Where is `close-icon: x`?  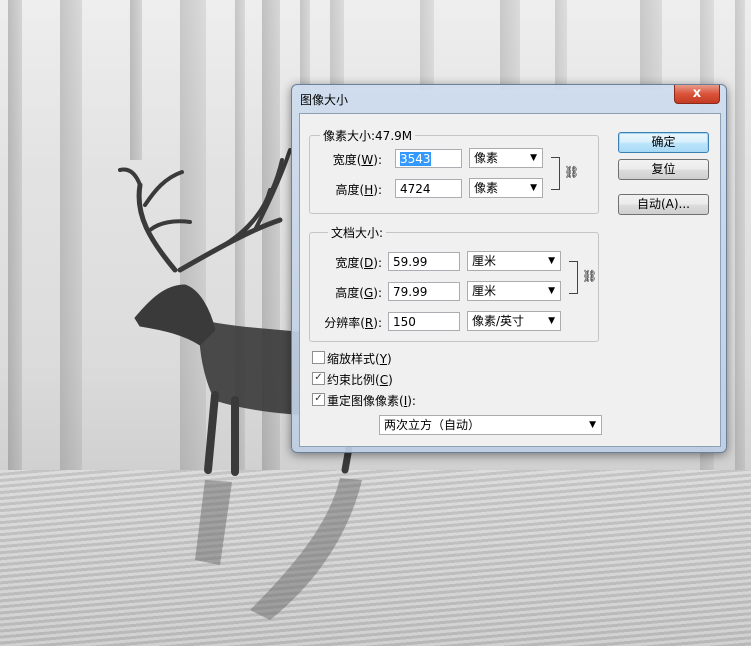 close-icon: x is located at coordinates (697, 93).